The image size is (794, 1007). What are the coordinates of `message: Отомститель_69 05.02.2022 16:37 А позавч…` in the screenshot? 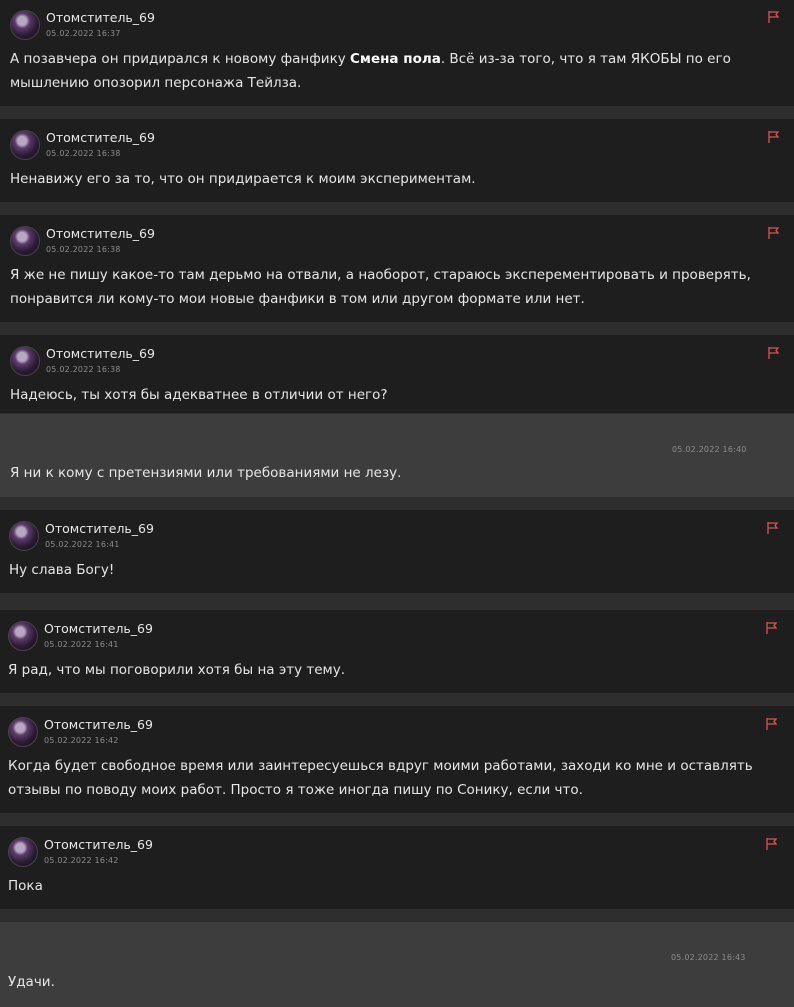 It's located at (397, 53).